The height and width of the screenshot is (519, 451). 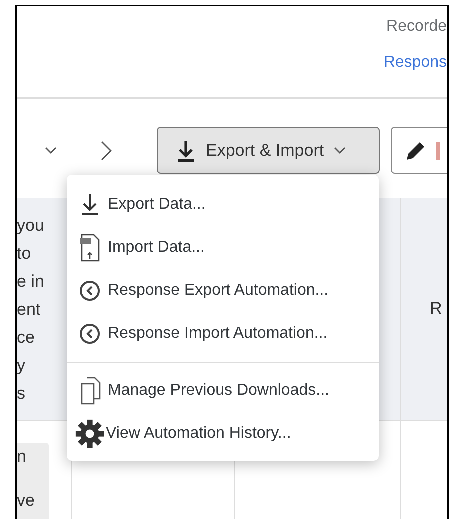 What do you see at coordinates (30, 226) in the screenshot?
I see `header-text: you` at bounding box center [30, 226].